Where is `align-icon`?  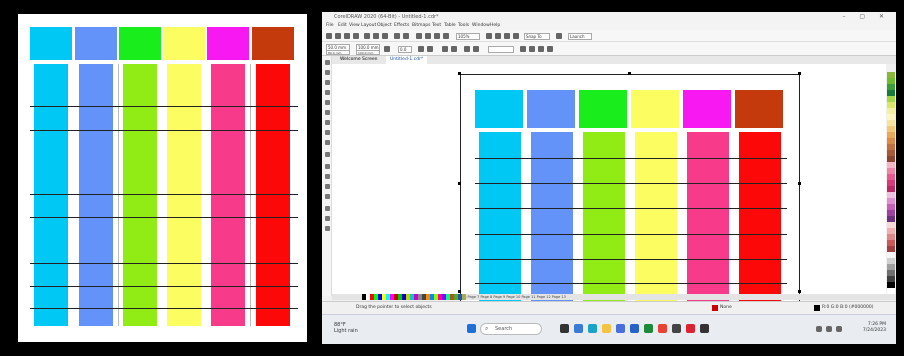
align-icon is located at coordinates (445, 49).